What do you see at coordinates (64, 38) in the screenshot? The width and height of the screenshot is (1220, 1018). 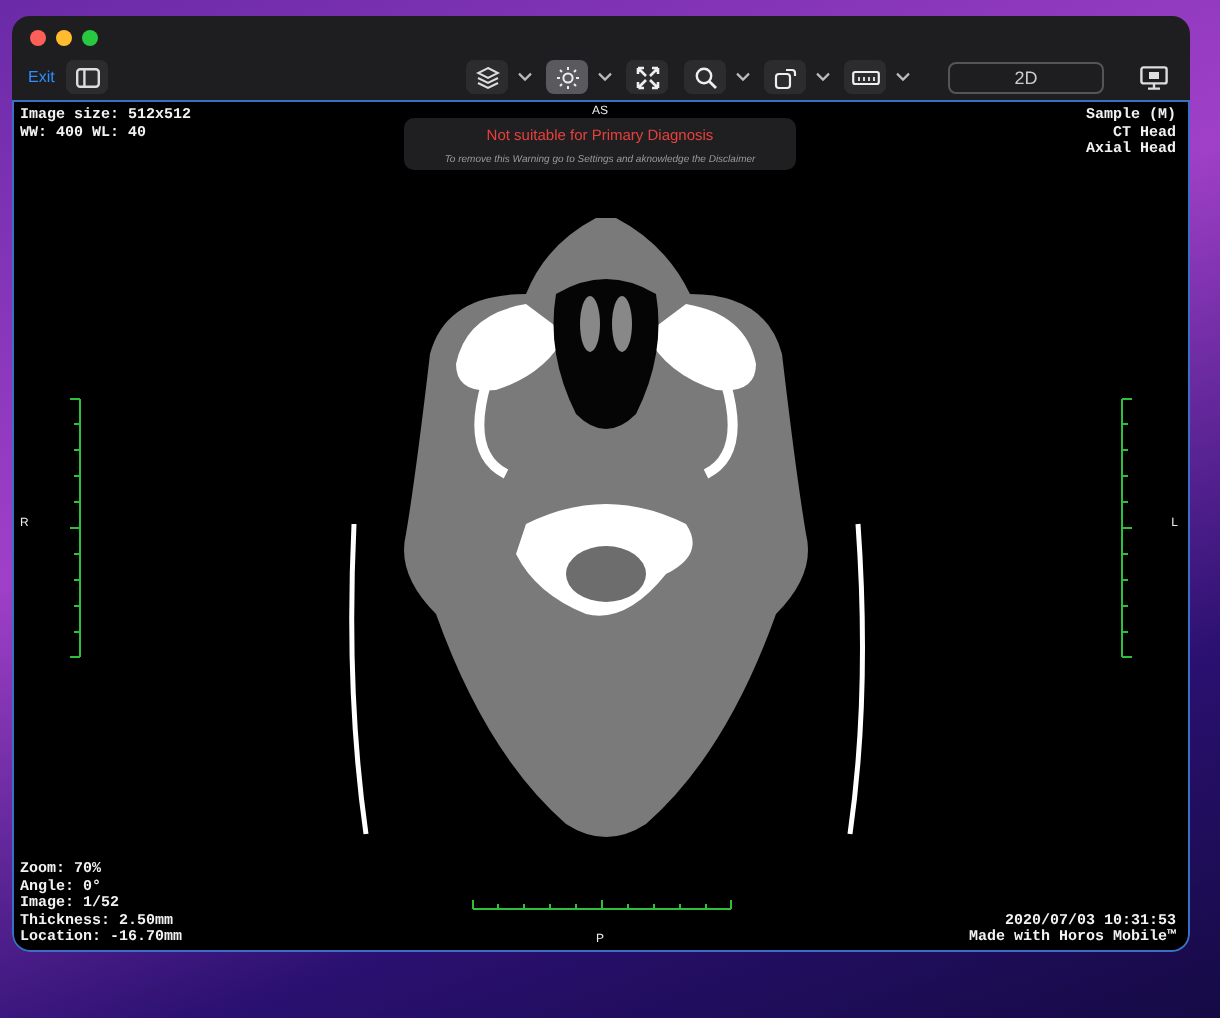 I see `minimize-button` at bounding box center [64, 38].